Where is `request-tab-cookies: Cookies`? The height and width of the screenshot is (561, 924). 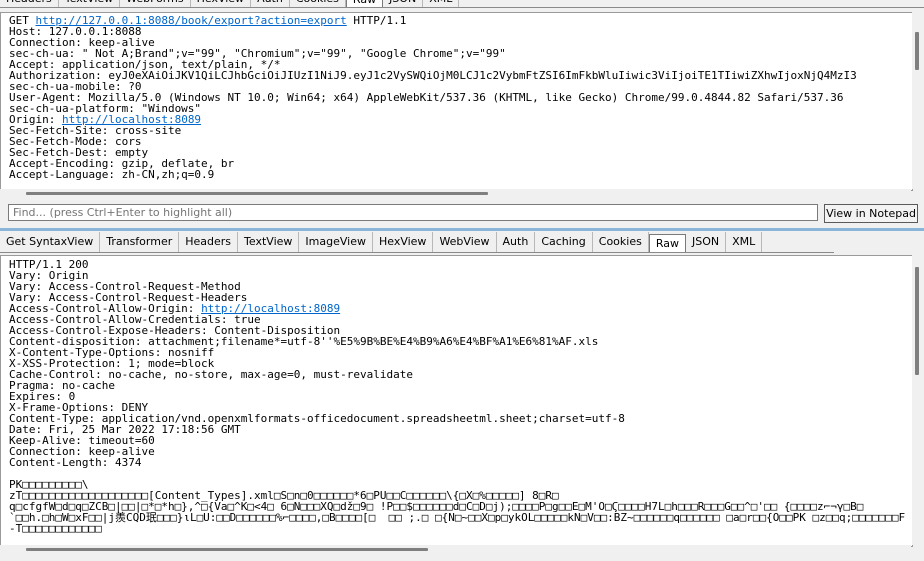
request-tab-cookies: Cookies is located at coordinates (318, 3).